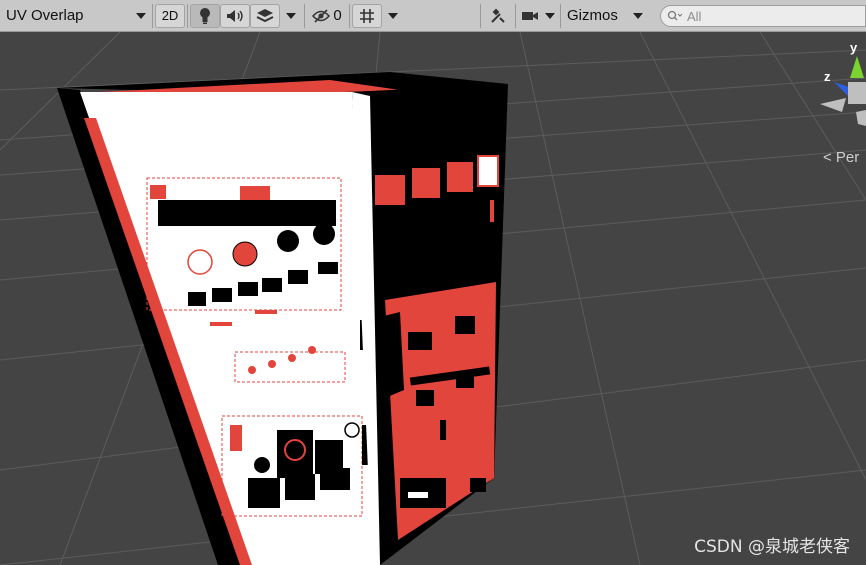  I want to click on gizmo-y-label: y, so click(854, 47).